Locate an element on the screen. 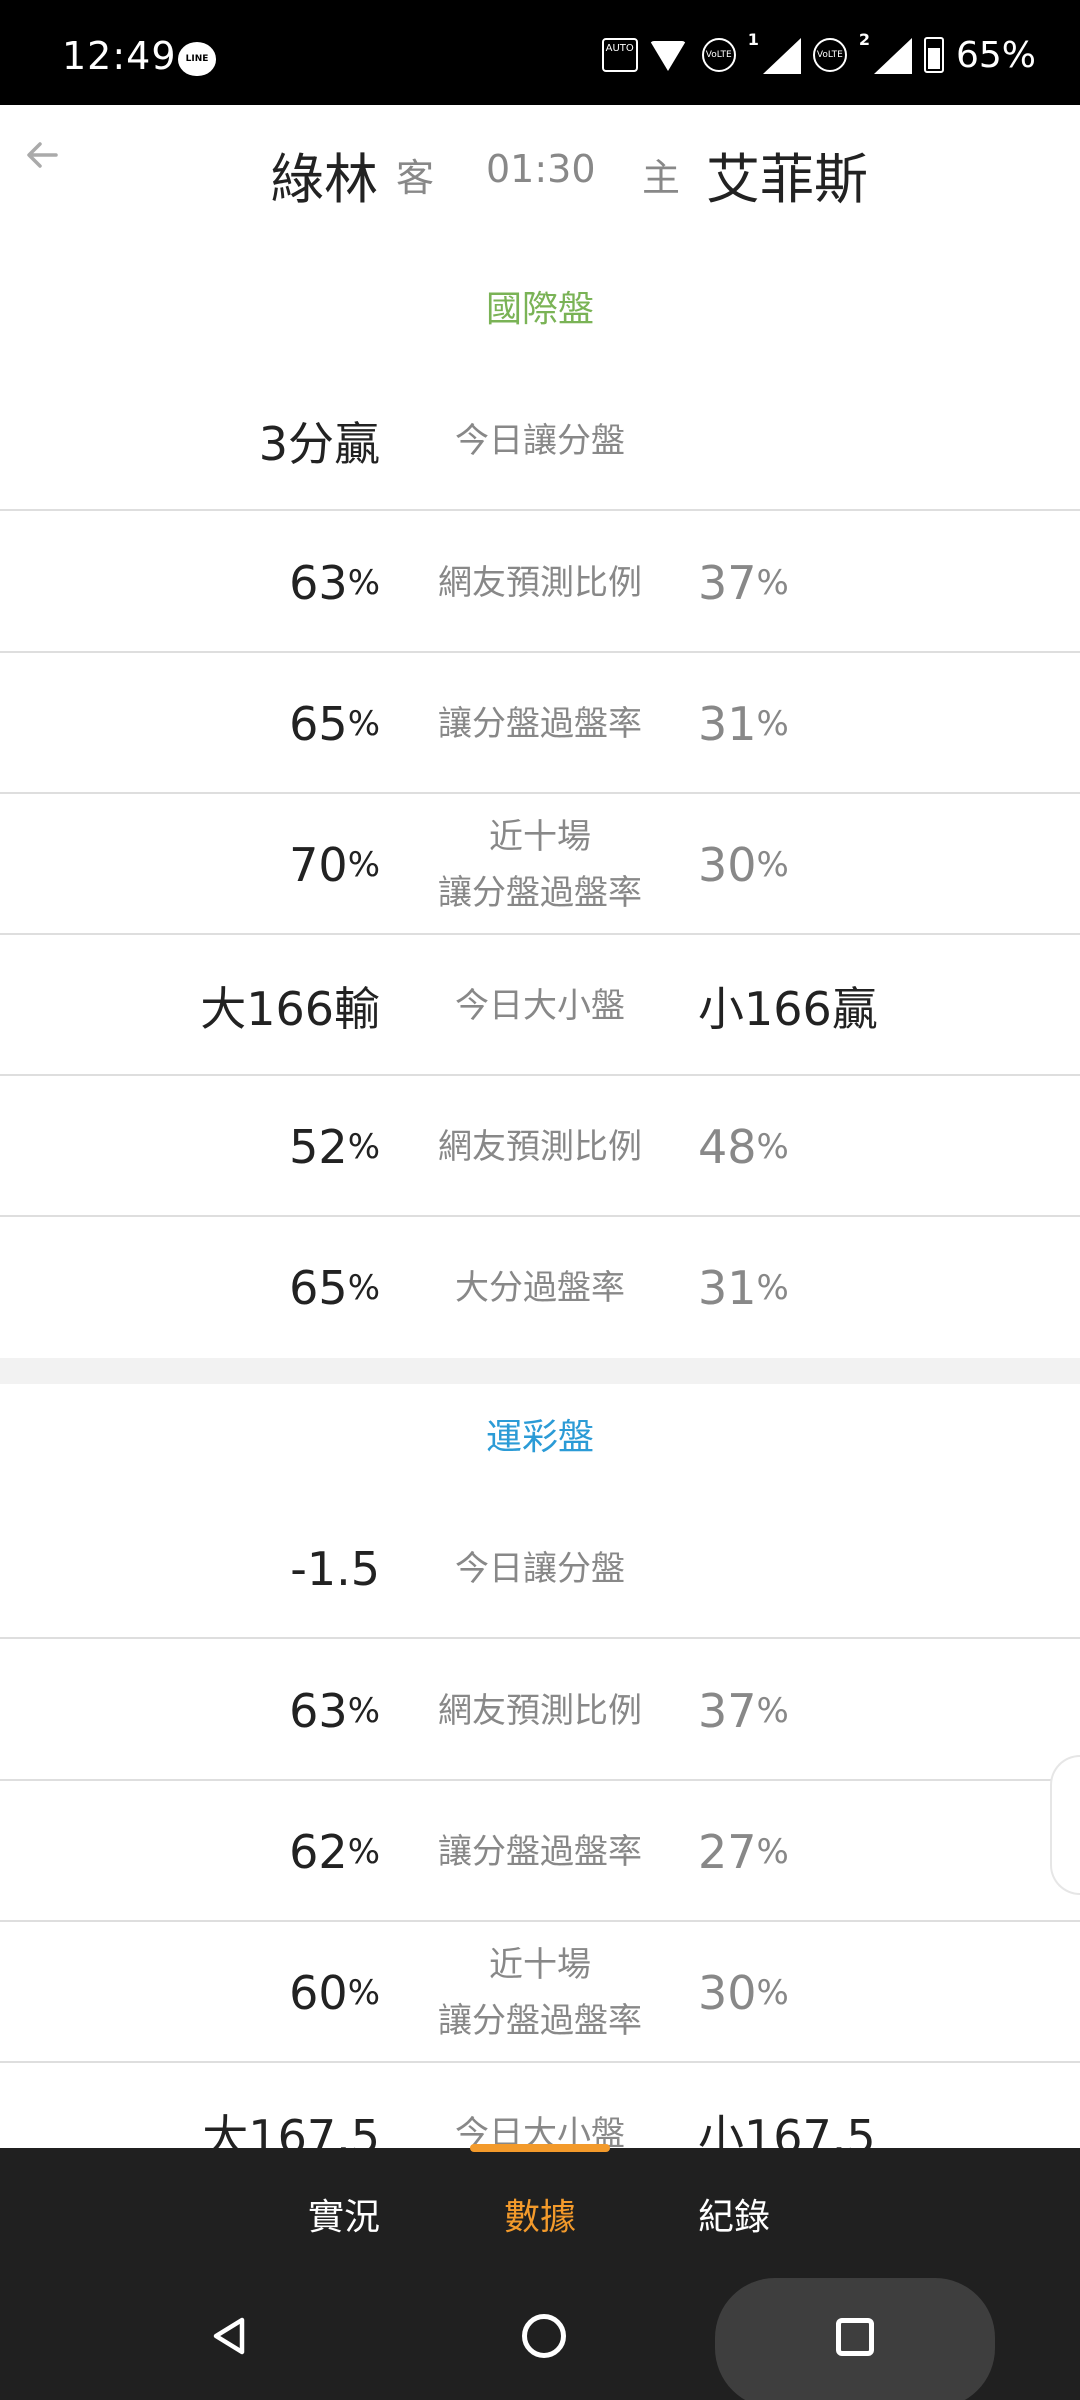  nav-back-icon is located at coordinates (230, 2336).